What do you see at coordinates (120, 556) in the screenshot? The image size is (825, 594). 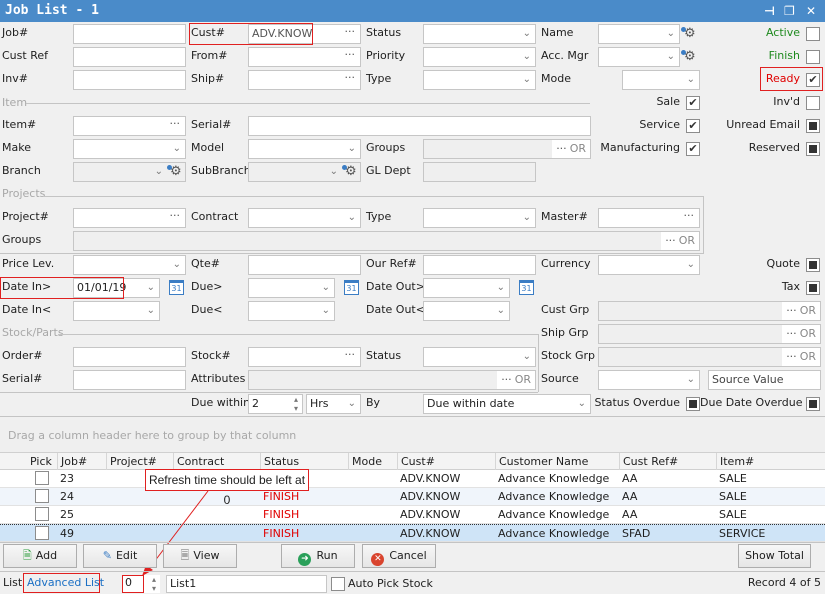 I see `edit-button: ✎ Edit` at bounding box center [120, 556].